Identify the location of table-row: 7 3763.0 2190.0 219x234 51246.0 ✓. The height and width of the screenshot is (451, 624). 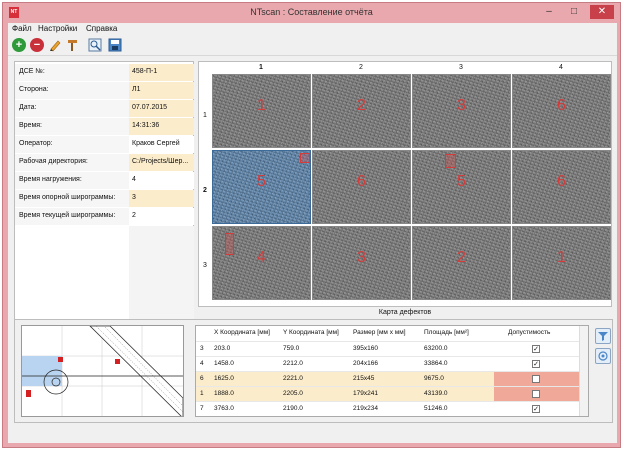
(388, 408).